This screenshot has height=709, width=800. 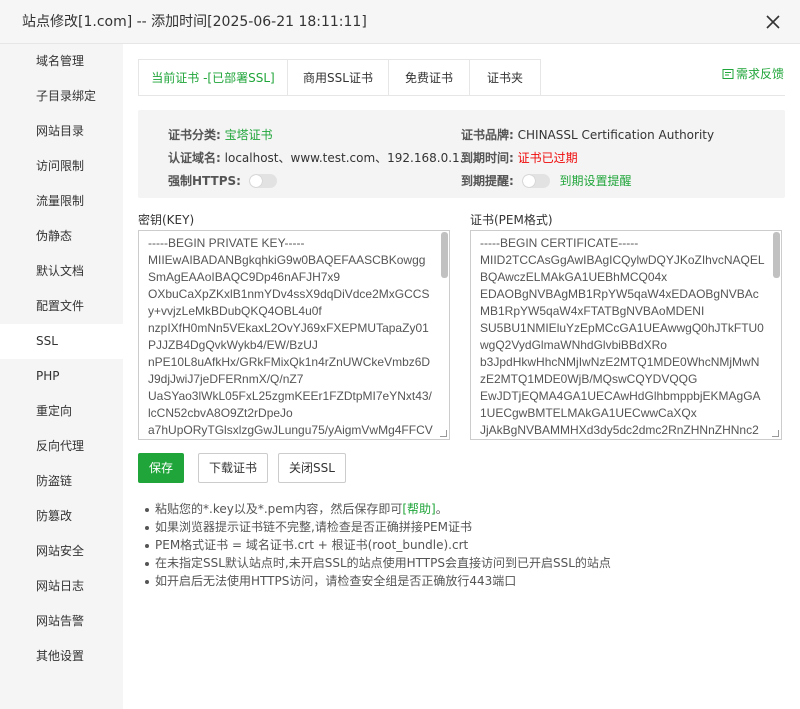 I want to click on key-field-label: 密钥(KEY), so click(x=166, y=220).